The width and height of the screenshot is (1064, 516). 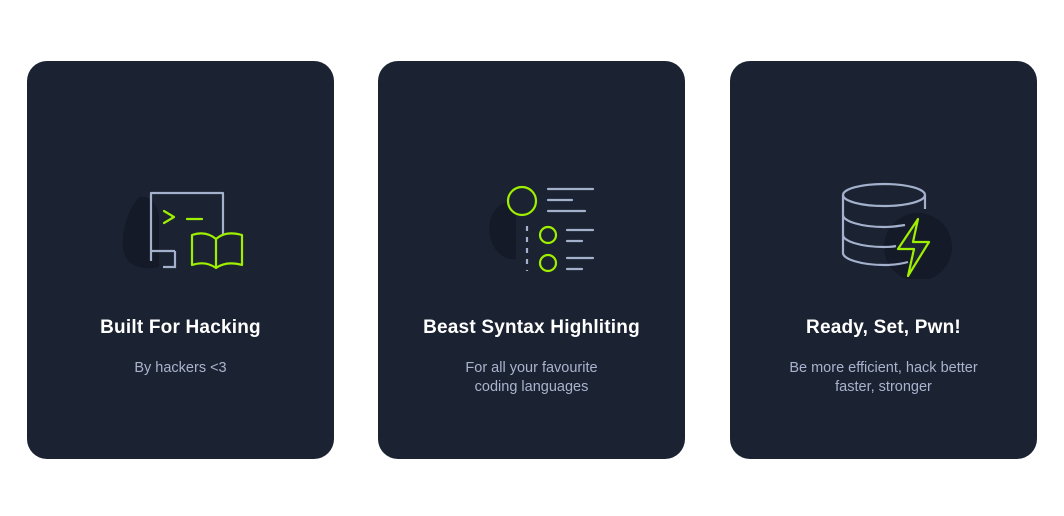 I want to click on card-title: Ready, Set, Pwn!, so click(x=883, y=327).